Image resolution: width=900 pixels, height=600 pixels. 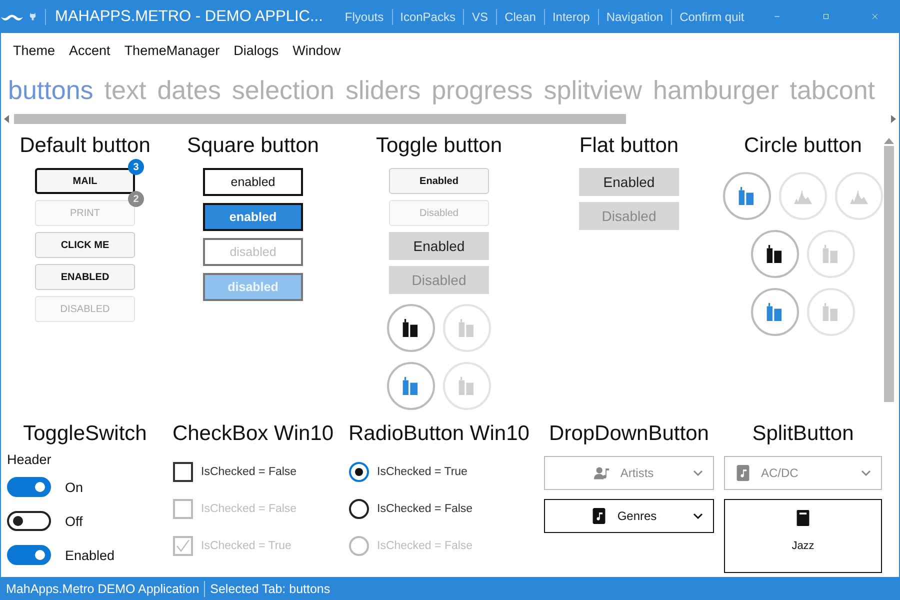 I want to click on tab: splitview, so click(x=593, y=90).